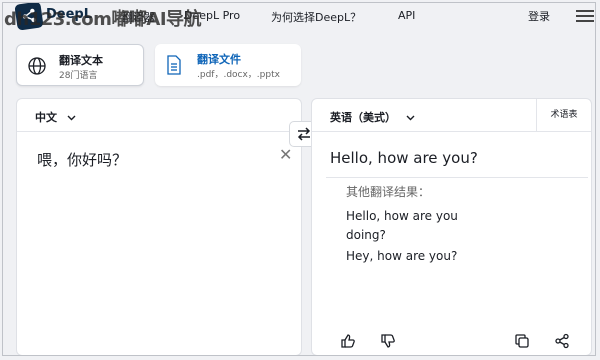  I want to click on thumbs-down-icon, so click(388, 343).